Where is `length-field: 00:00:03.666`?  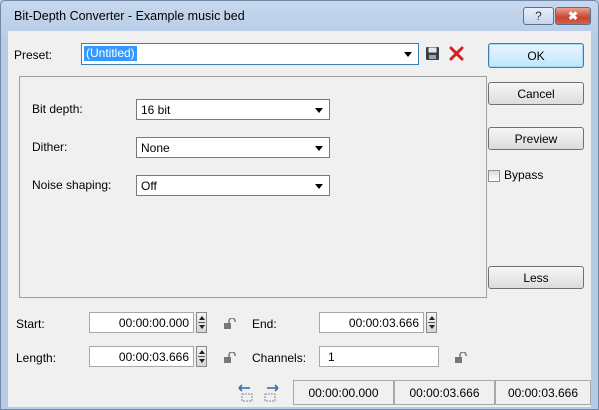
length-field: 00:00:03.666 is located at coordinates (141, 356).